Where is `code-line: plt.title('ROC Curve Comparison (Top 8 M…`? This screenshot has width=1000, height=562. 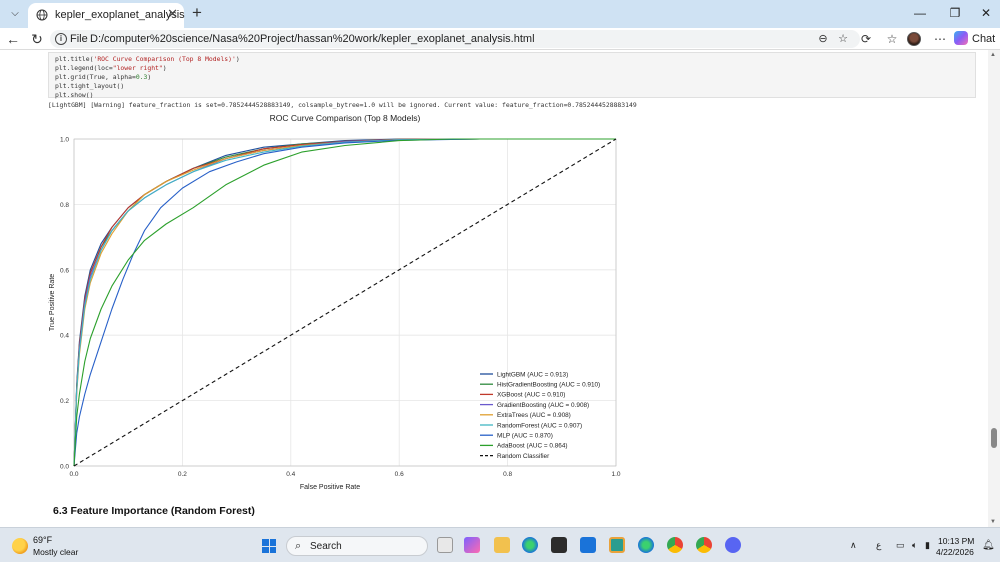 code-line: plt.title('ROC Curve Comparison (Top 8 M… is located at coordinates (147, 59).